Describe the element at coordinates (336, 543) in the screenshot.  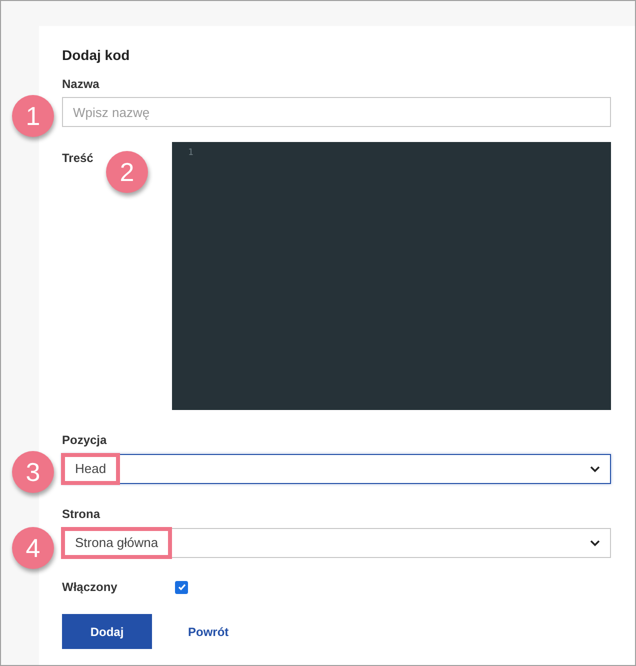
I see `dropdown: Strona główna` at that location.